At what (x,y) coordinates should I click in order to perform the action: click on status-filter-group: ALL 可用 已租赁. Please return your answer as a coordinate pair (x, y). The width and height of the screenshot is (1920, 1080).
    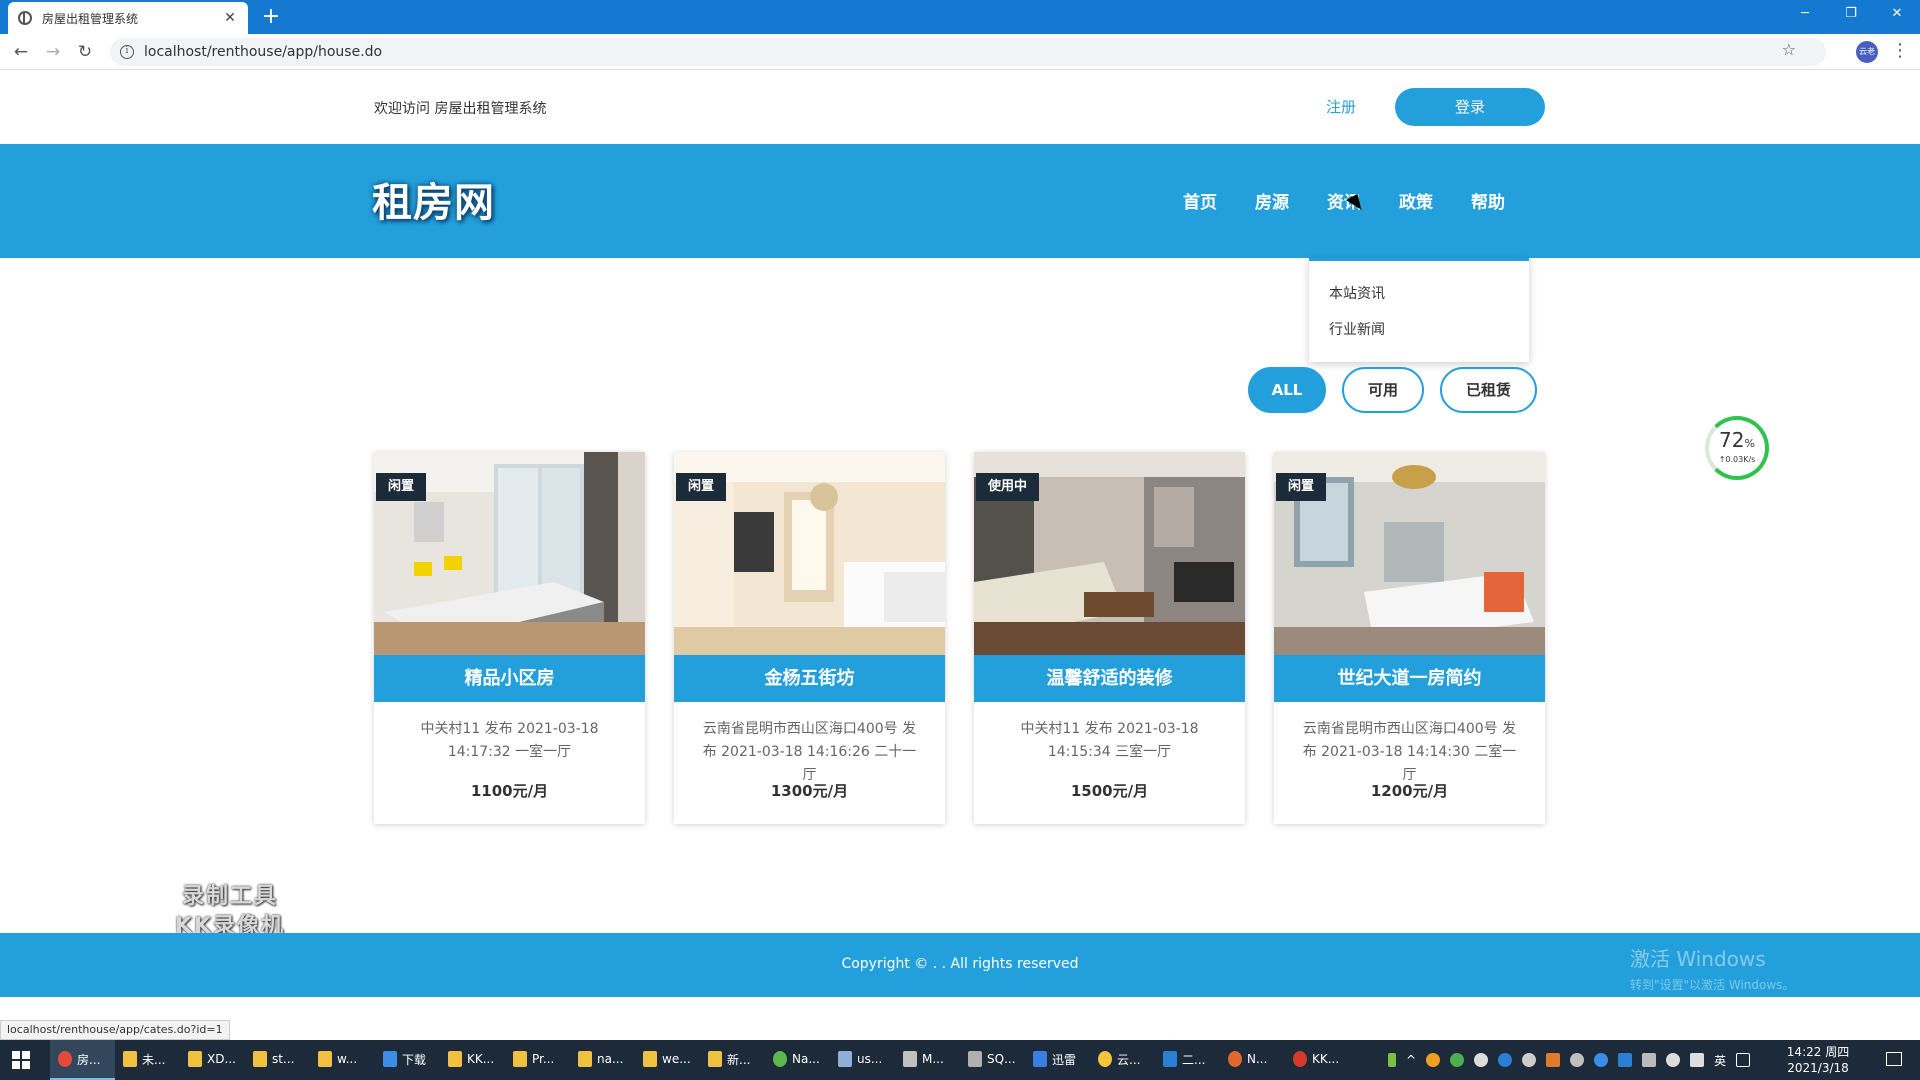
    Looking at the image, I should click on (1392, 390).